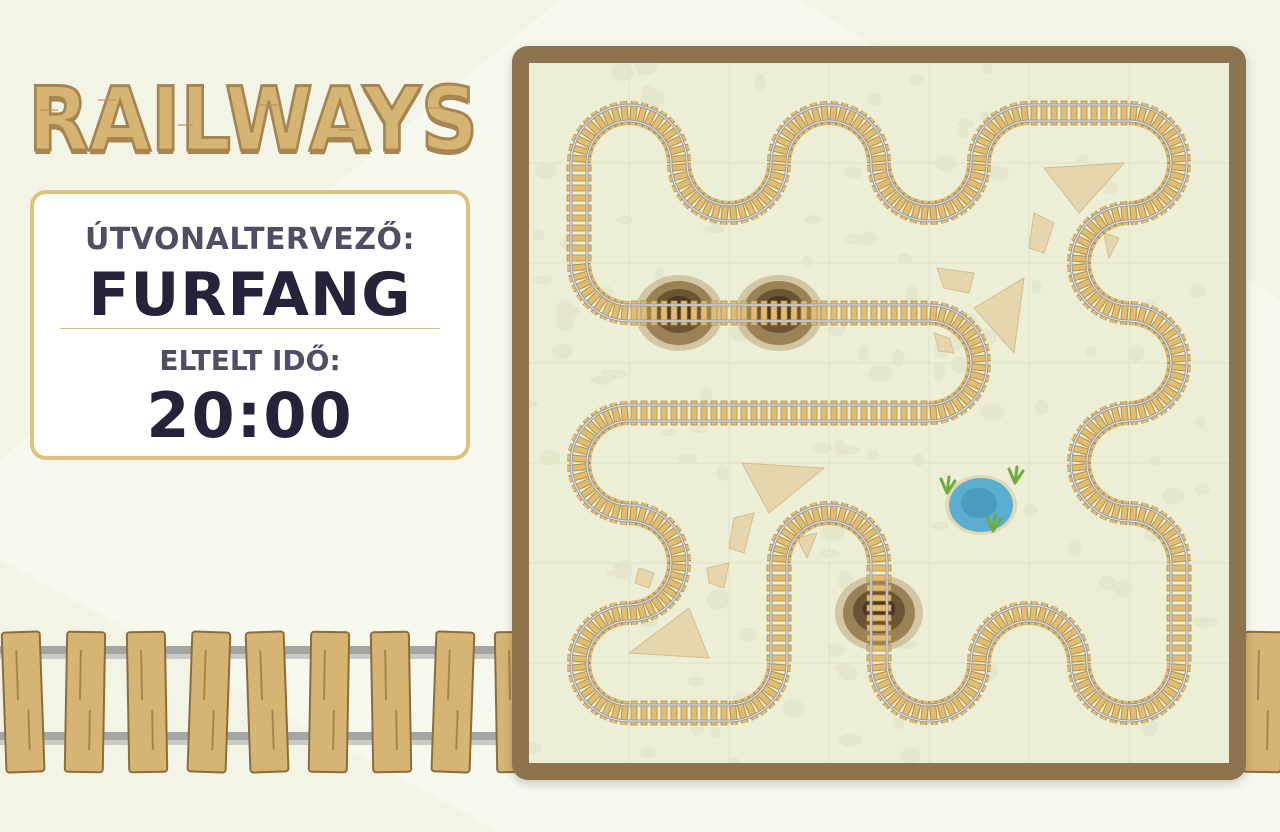  I want to click on elapsed-time-label: ELTELT IDŐ:, so click(250, 360).